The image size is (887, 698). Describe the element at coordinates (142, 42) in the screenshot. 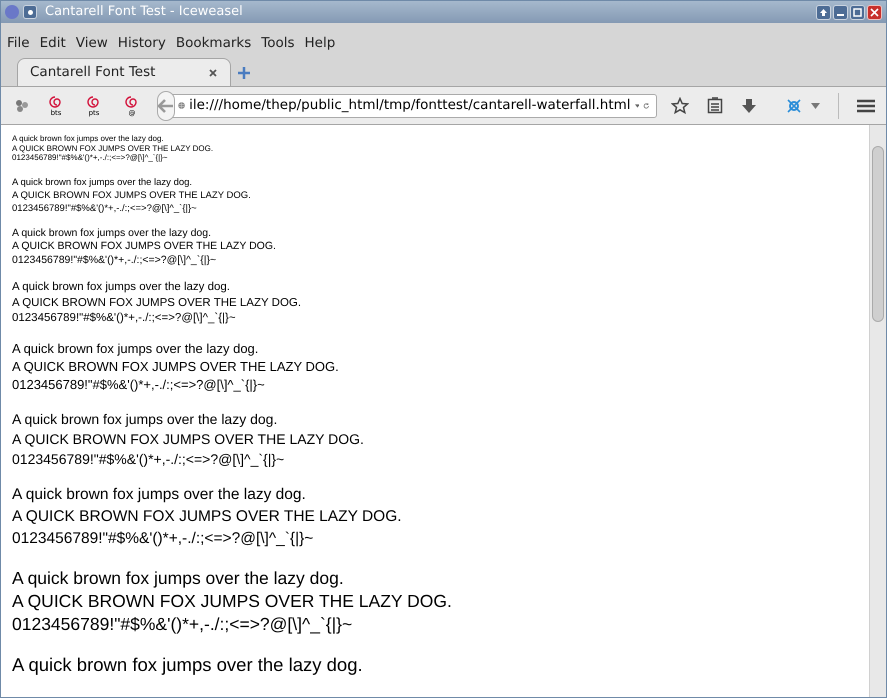

I see `menu-item: History` at that location.